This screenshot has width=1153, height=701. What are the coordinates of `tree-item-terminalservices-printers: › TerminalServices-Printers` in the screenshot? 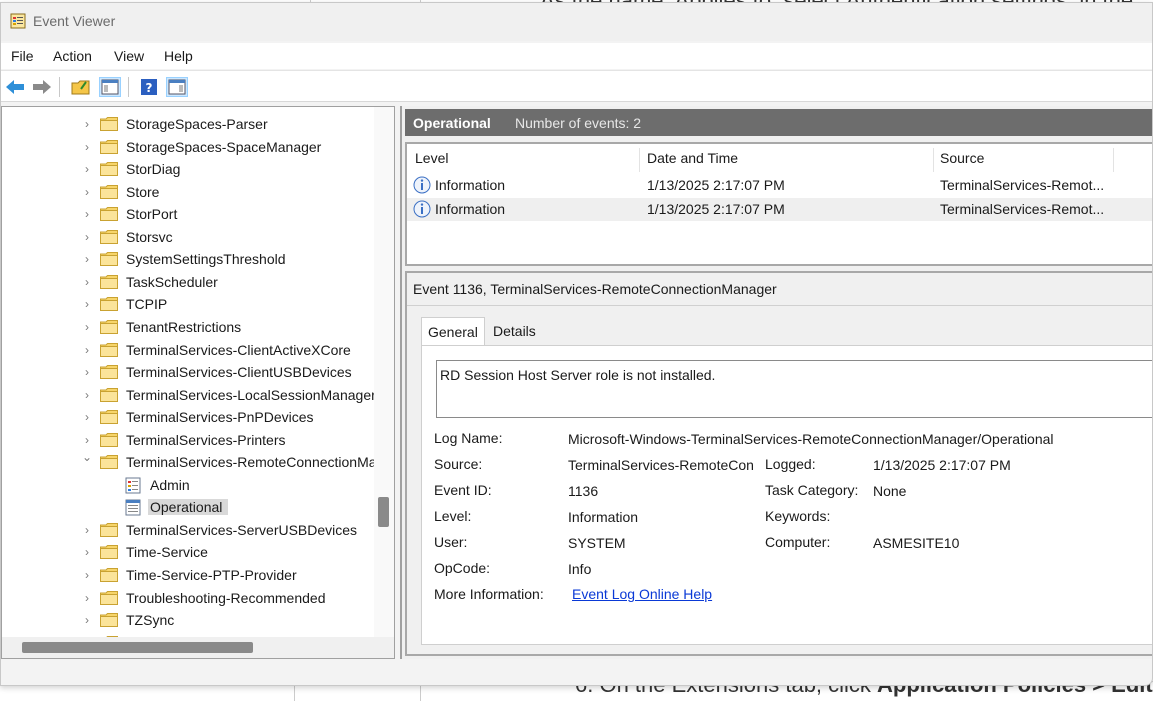 It's located at (188, 441).